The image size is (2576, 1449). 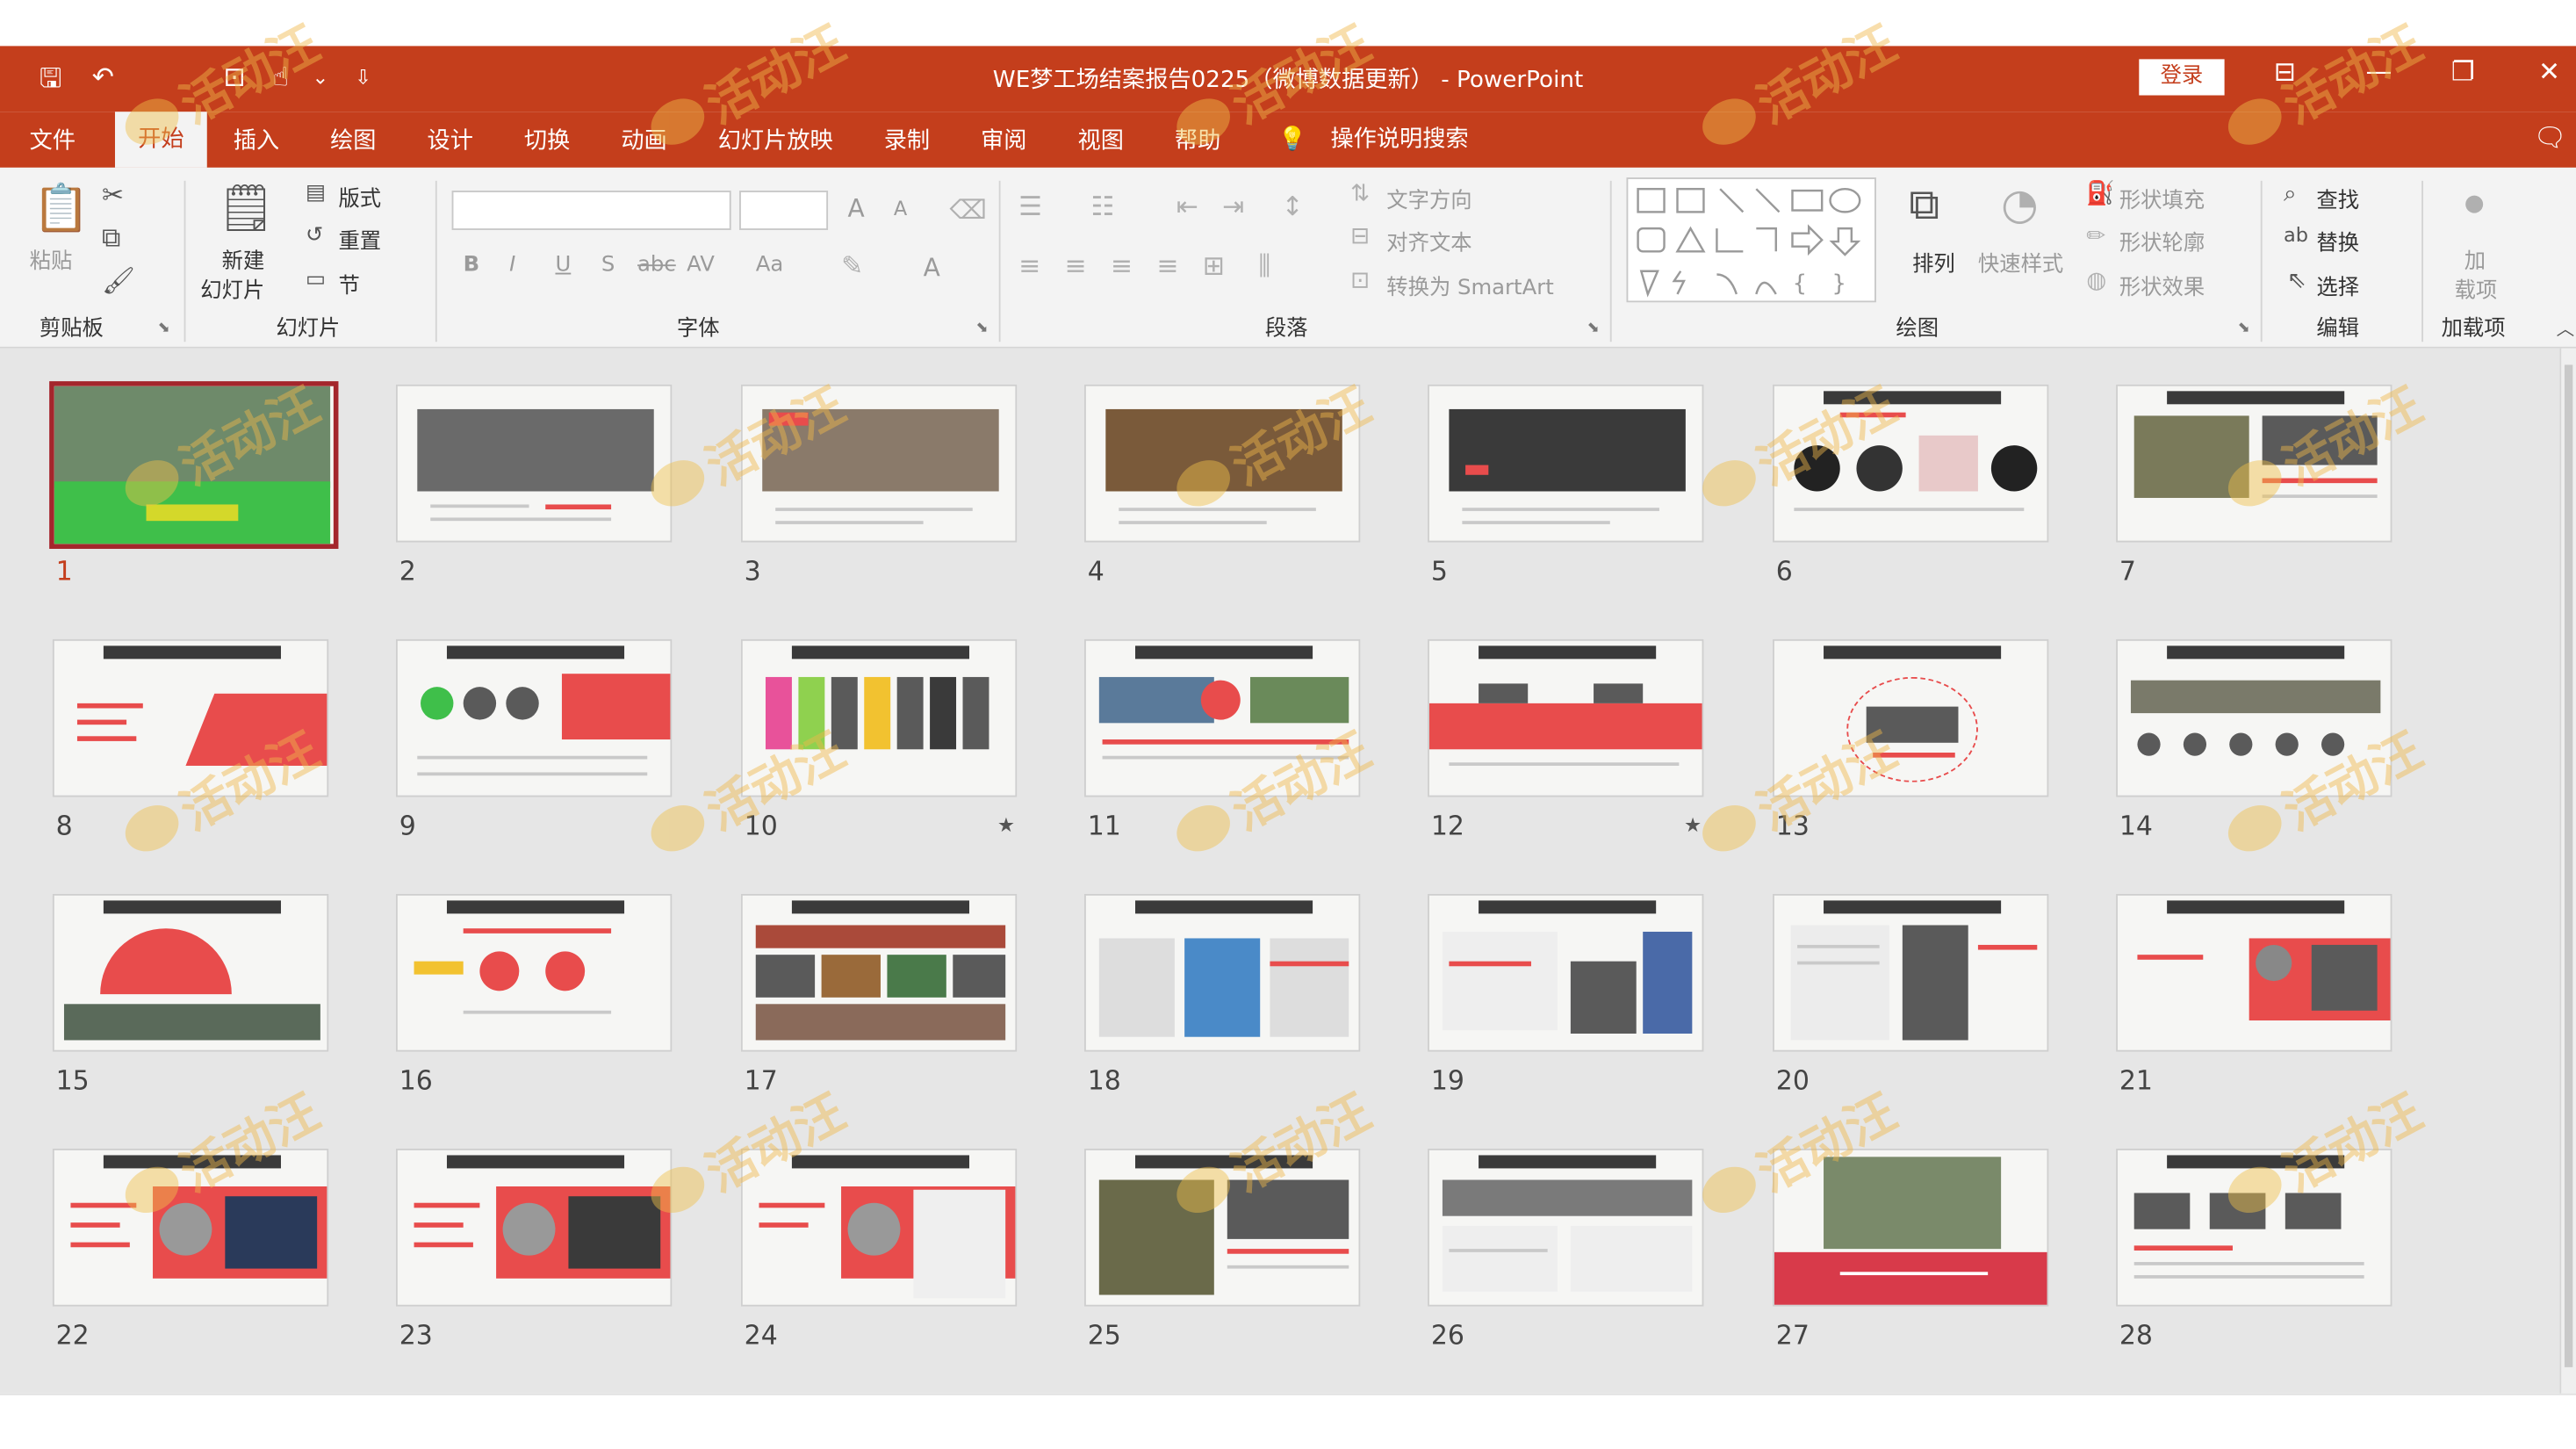 What do you see at coordinates (160, 140) in the screenshot?
I see `tab-home: 开始` at bounding box center [160, 140].